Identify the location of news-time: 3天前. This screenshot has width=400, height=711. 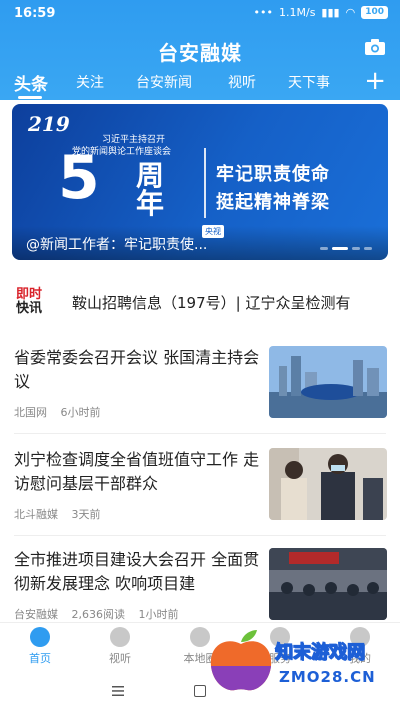
(86, 514).